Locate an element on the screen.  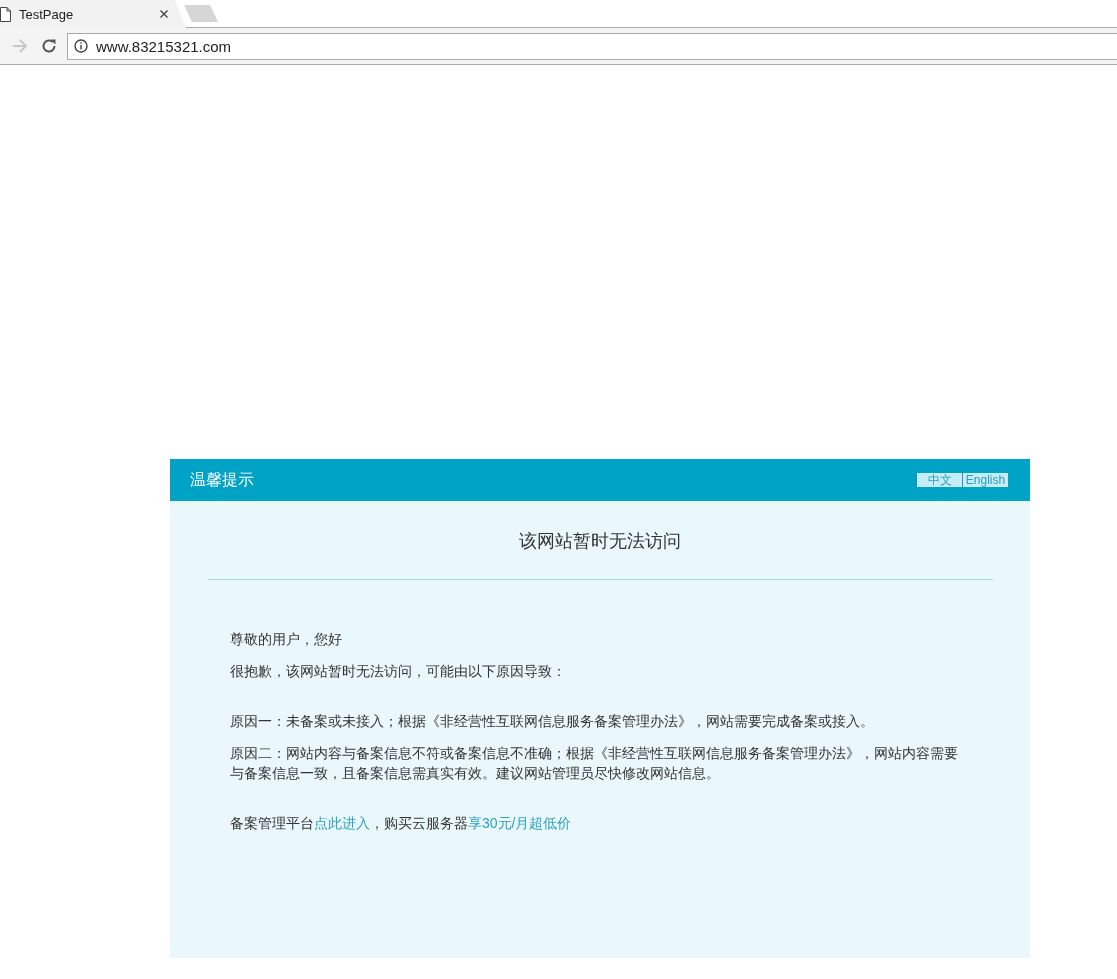
intro-text: 很抱歉，该网站暂时无法访问，可能由以下原因导致： is located at coordinates (398, 671).